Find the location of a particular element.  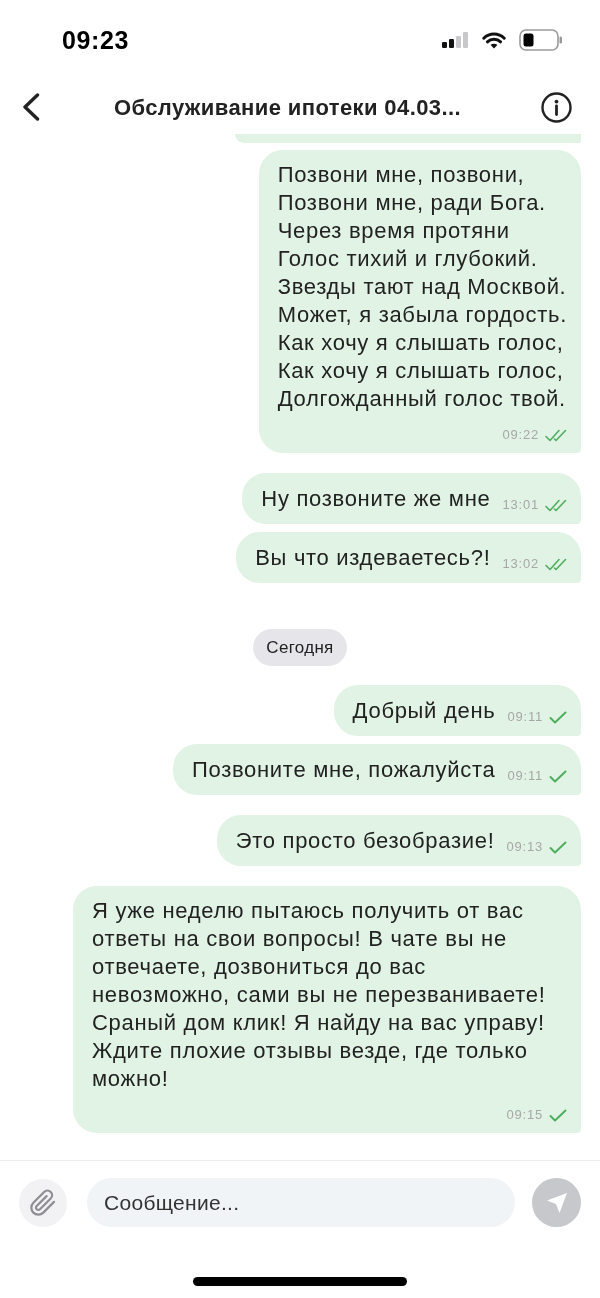

paperclip-icon is located at coordinates (43, 1202).